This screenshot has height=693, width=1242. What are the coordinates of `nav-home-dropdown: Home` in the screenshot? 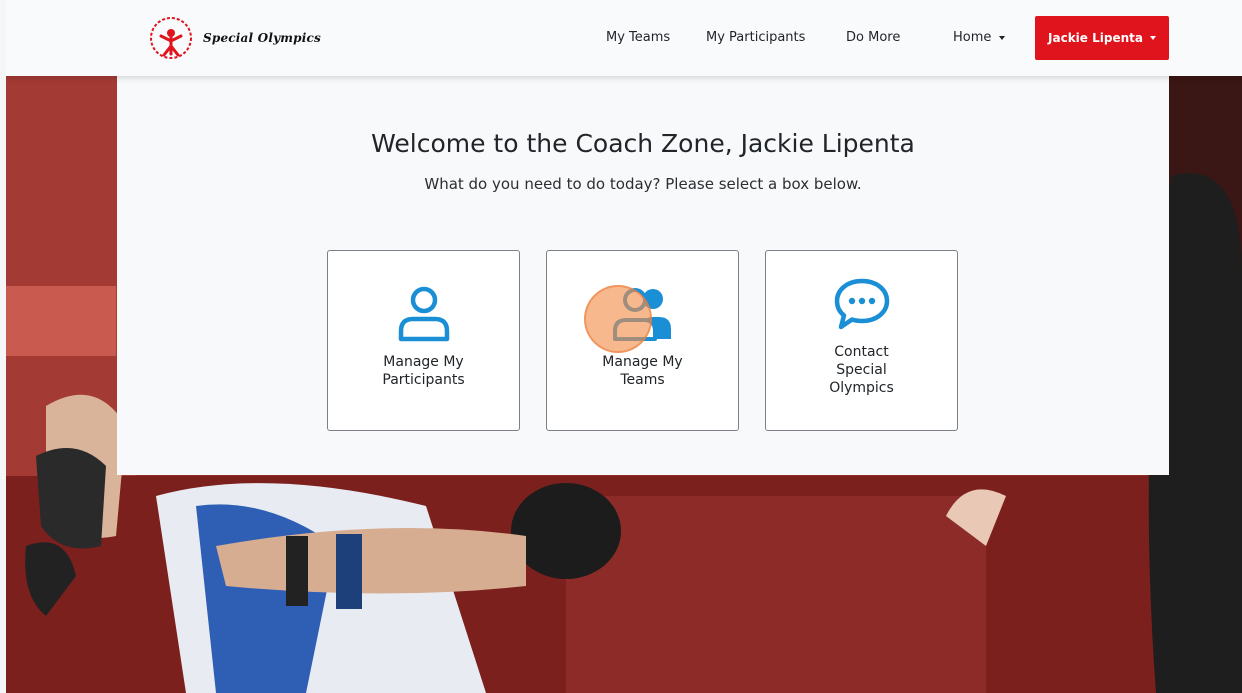 It's located at (979, 37).